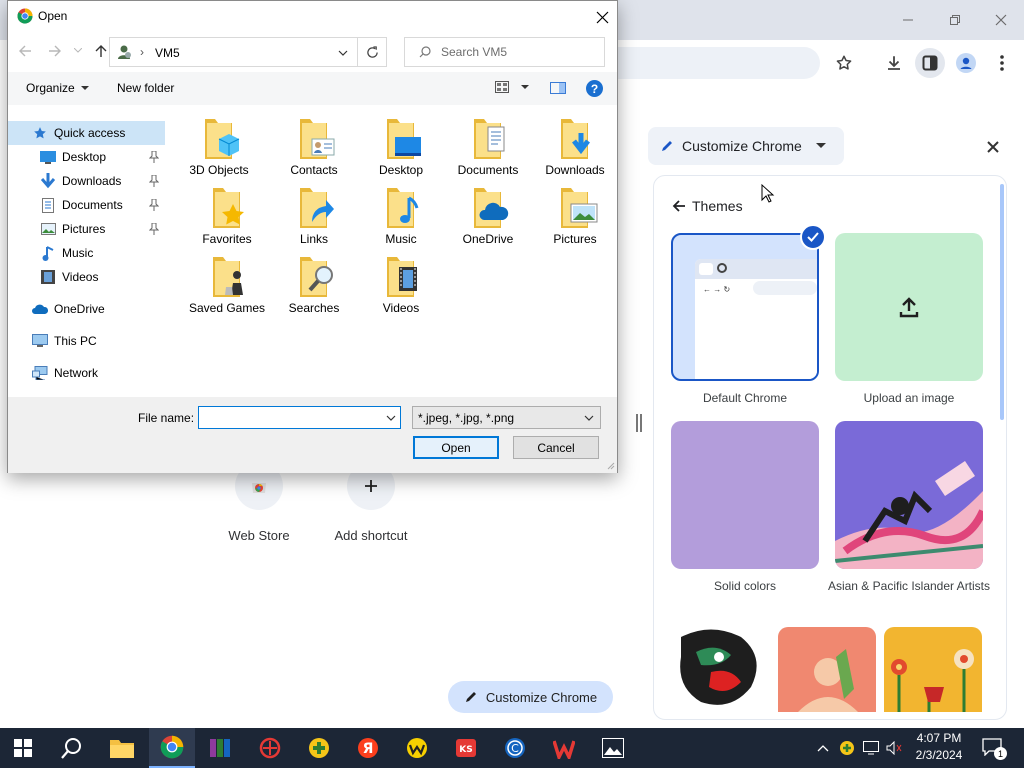  Describe the element at coordinates (966, 63) in the screenshot. I see `profile-button` at that location.